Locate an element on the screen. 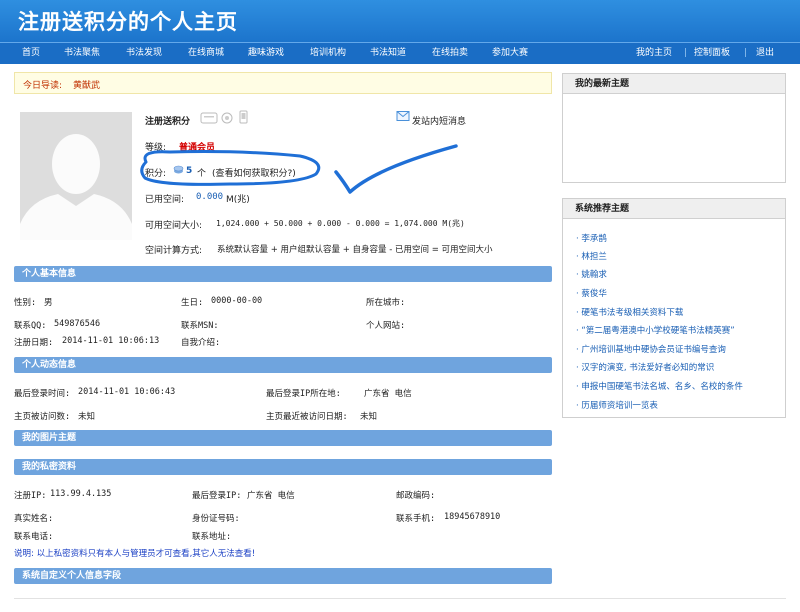  section-header-private: 我的私密资料 is located at coordinates (283, 467).